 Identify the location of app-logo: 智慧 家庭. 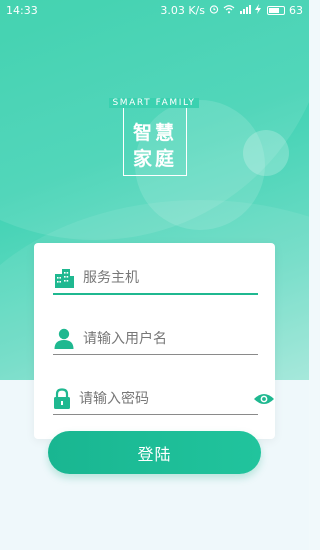
(155, 140).